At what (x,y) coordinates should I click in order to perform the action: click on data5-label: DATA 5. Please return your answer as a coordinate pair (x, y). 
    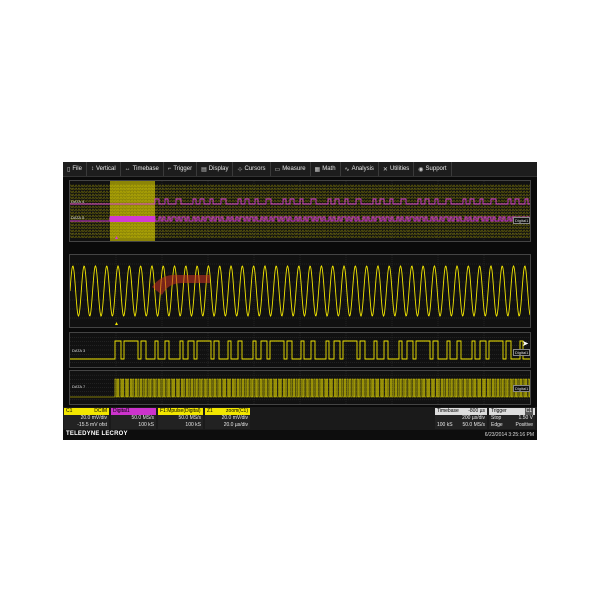
    Looking at the image, I should click on (78, 217).